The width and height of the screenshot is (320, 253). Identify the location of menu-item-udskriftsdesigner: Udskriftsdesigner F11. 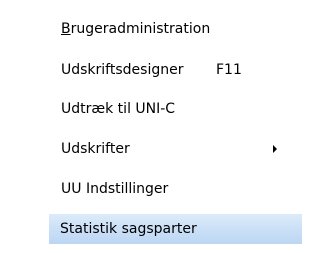
(169, 70).